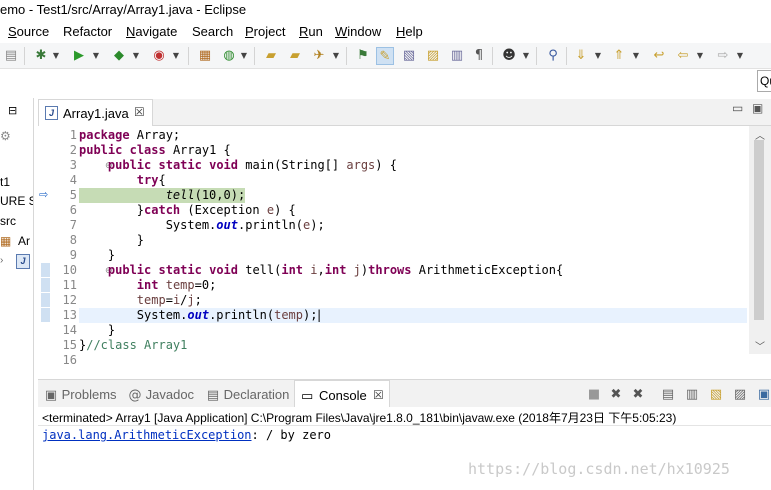 The width and height of the screenshot is (771, 490). What do you see at coordinates (119, 56) in the screenshot?
I see `coverage-icon: ◆` at bounding box center [119, 56].